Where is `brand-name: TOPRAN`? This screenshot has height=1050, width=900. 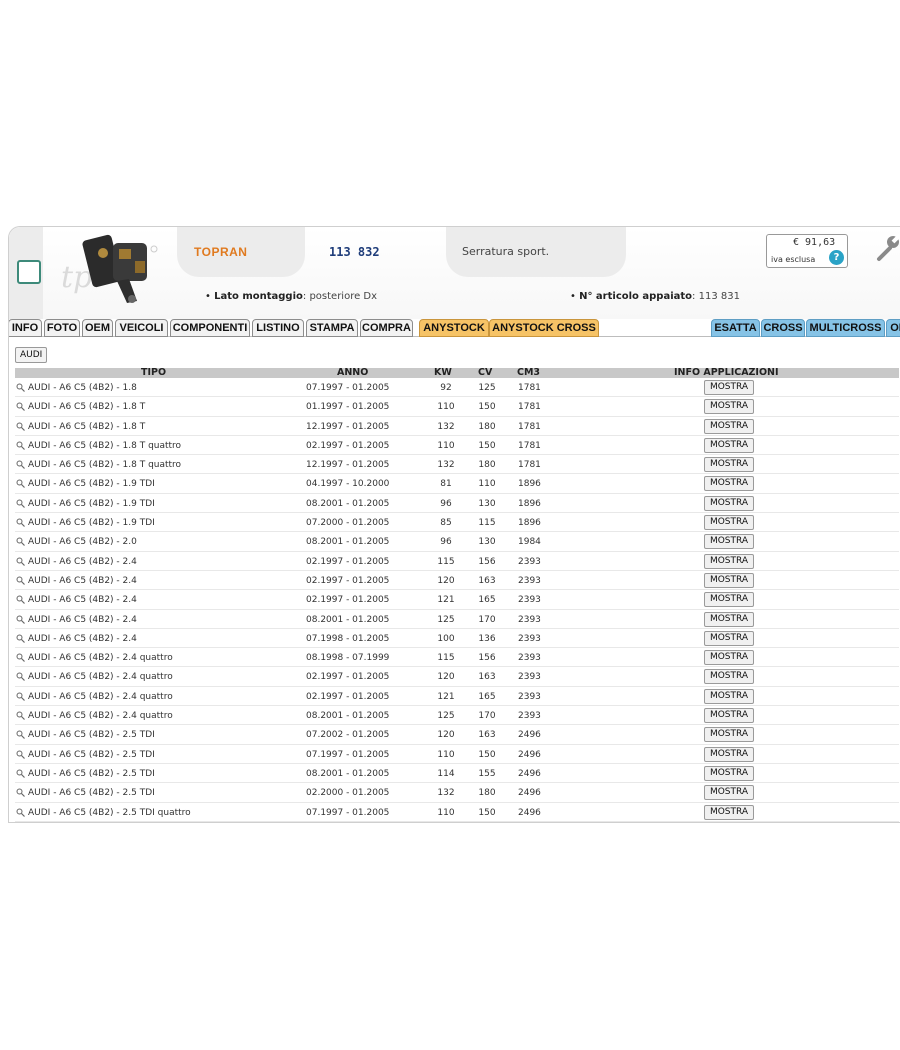
brand-name: TOPRAN is located at coordinates (220, 252).